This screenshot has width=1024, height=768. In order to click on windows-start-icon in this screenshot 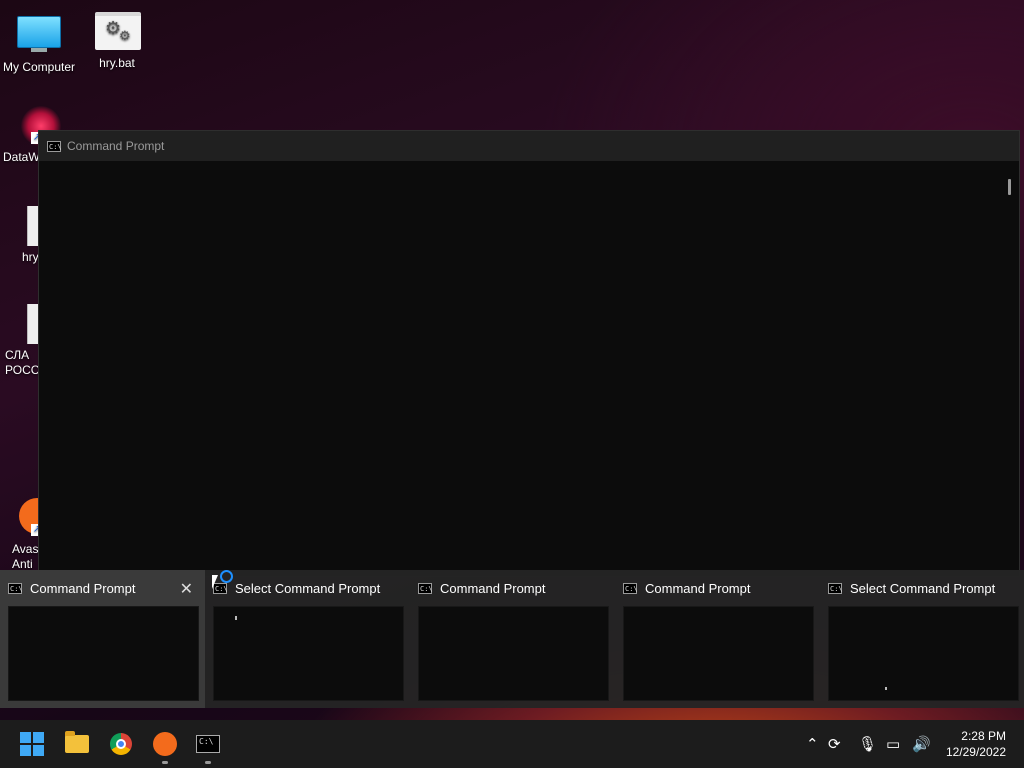, I will do `click(32, 744)`.